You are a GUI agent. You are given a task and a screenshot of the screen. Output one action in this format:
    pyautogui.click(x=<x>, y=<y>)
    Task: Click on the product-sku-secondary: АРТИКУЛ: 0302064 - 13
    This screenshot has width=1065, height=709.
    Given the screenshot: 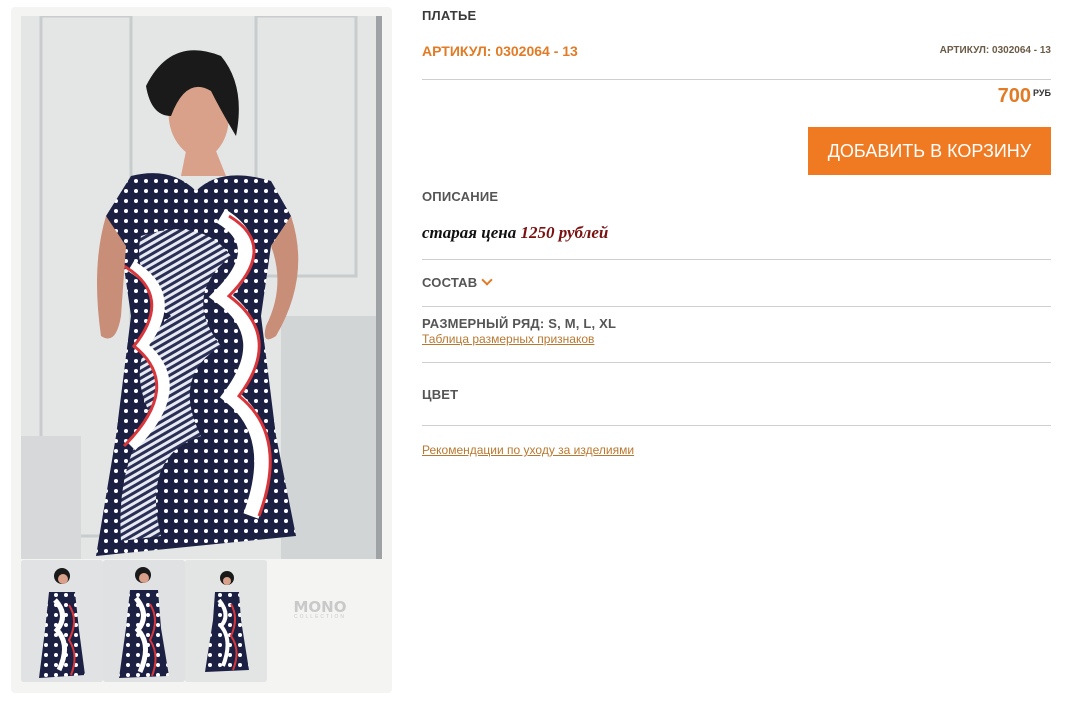 What is the action you would take?
    pyautogui.click(x=995, y=50)
    